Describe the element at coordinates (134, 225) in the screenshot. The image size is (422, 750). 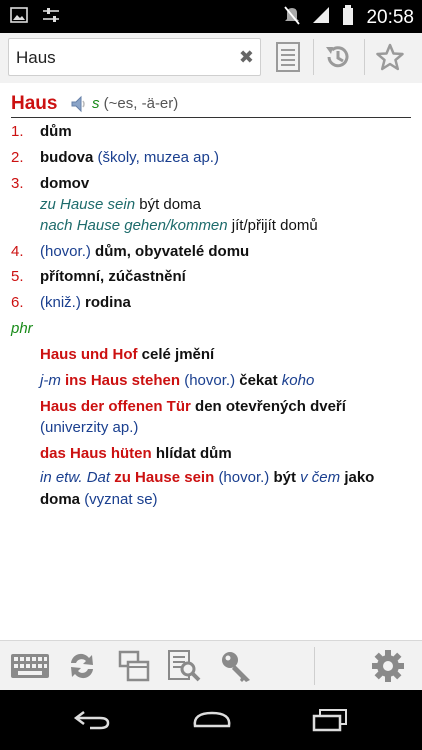
I see `example-phrase: nach Hause gehen/kommen` at that location.